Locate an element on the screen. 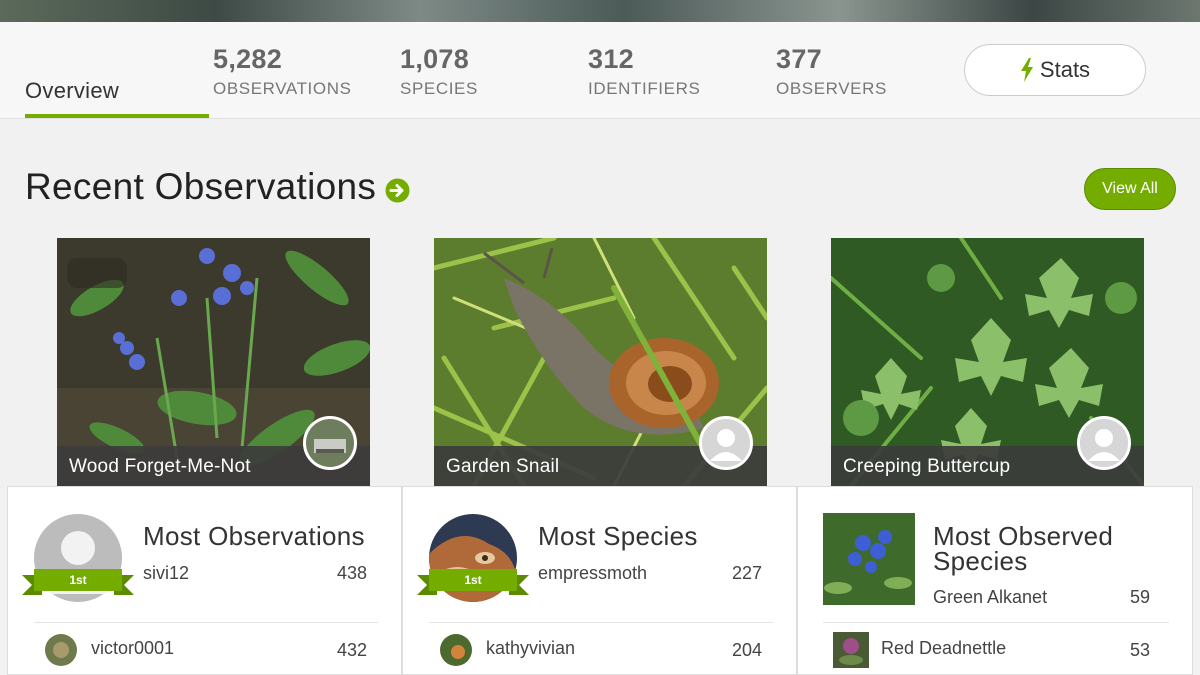 Image resolution: width=1200 pixels, height=675 pixels. observation-card: Creeping Buttercup is located at coordinates (987, 362).